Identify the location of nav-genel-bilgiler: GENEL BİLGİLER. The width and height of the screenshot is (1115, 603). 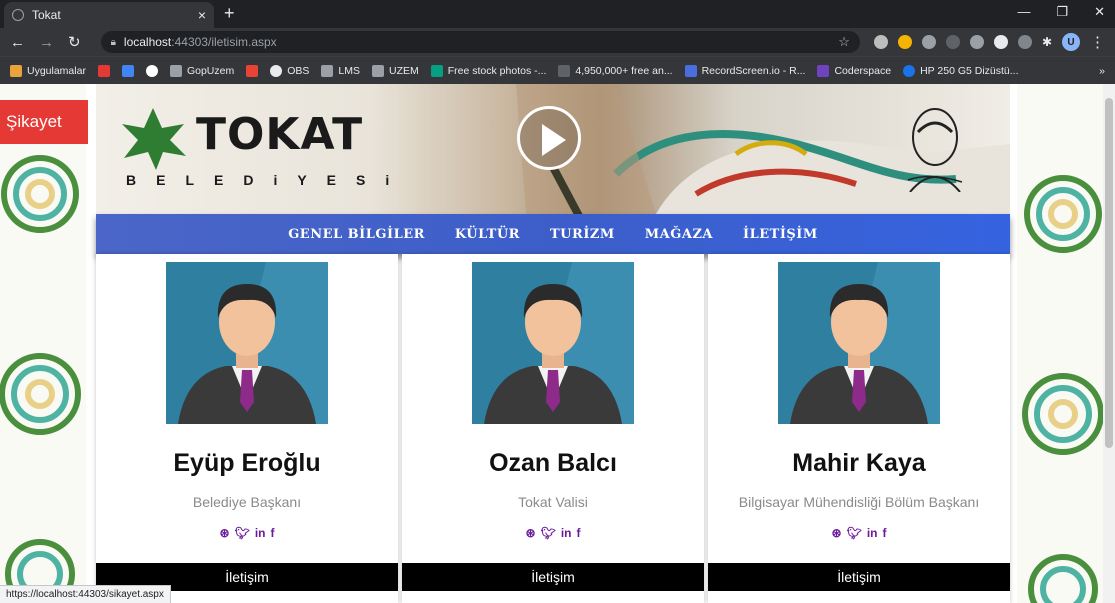
(356, 234).